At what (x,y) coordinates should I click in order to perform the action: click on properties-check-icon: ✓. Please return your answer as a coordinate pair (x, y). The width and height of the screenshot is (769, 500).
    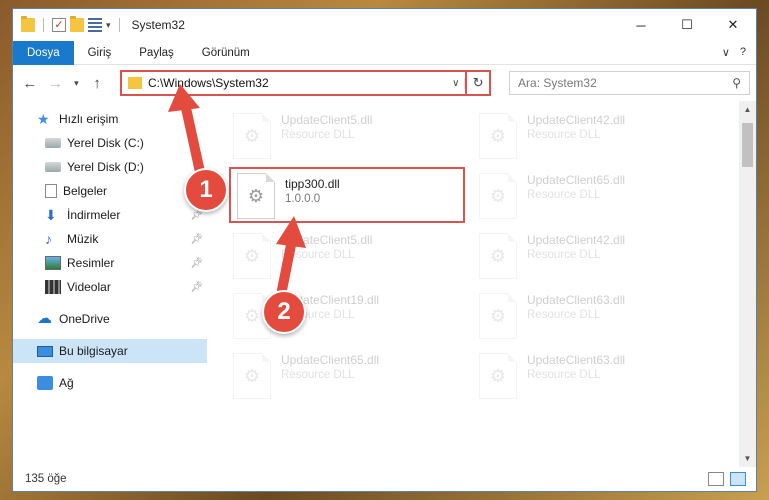
    Looking at the image, I should click on (59, 25).